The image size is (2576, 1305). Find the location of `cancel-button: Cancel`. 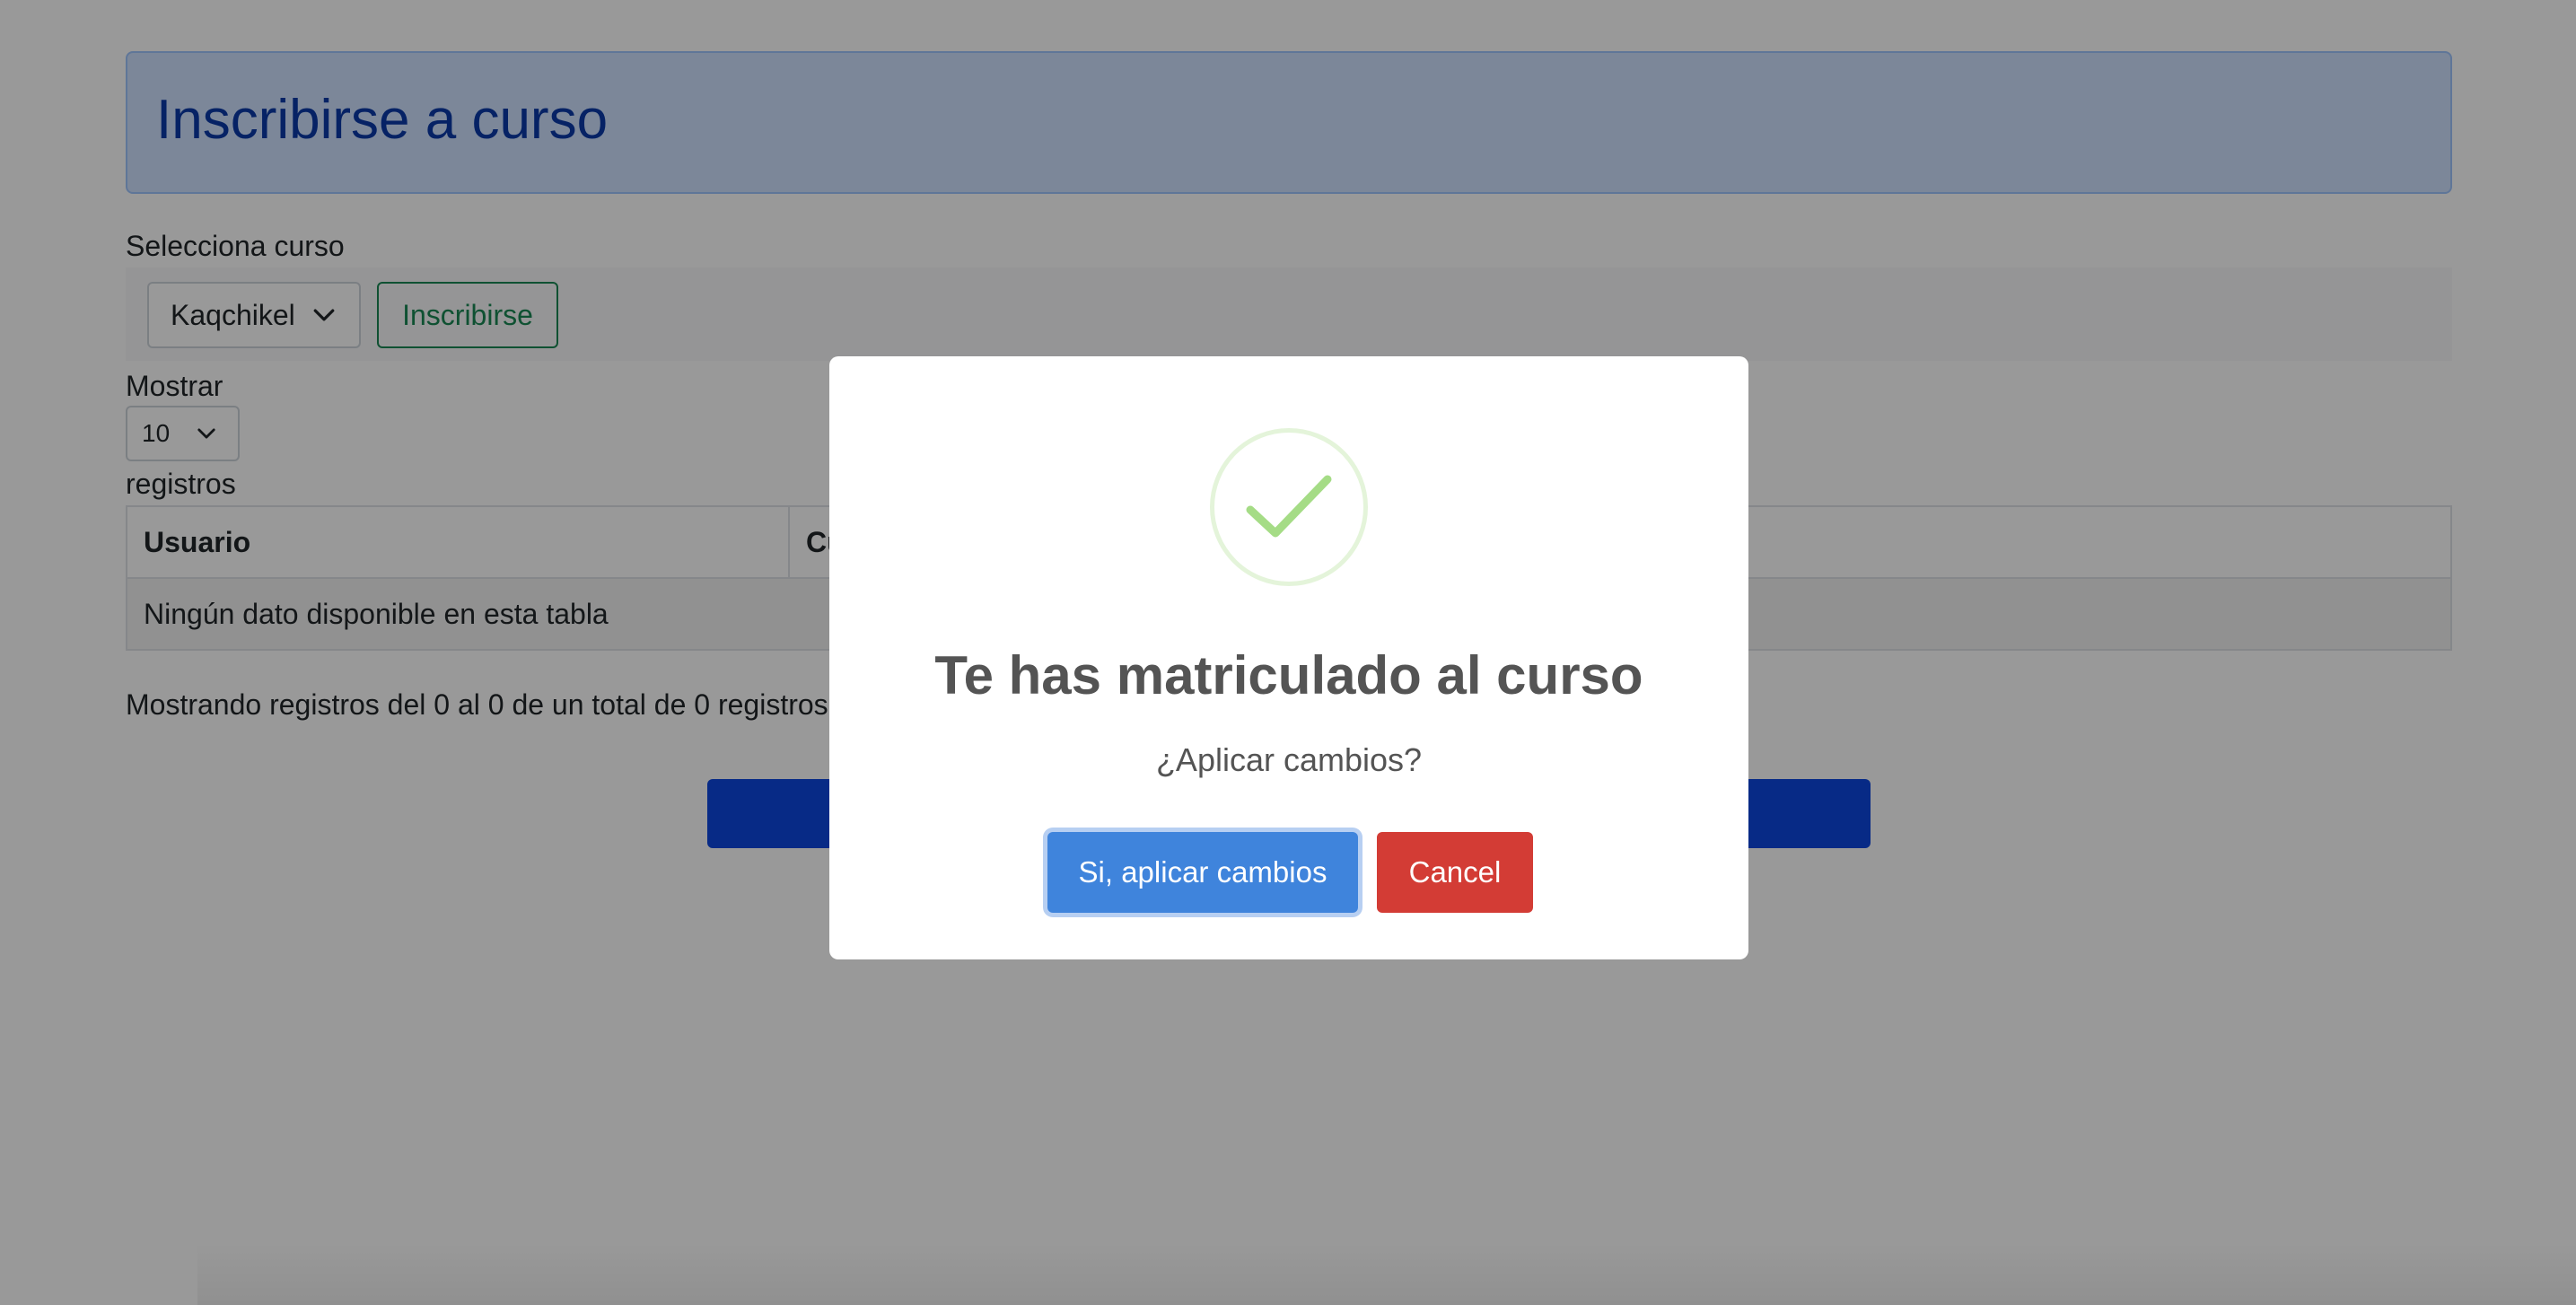

cancel-button: Cancel is located at coordinates (1455, 872).